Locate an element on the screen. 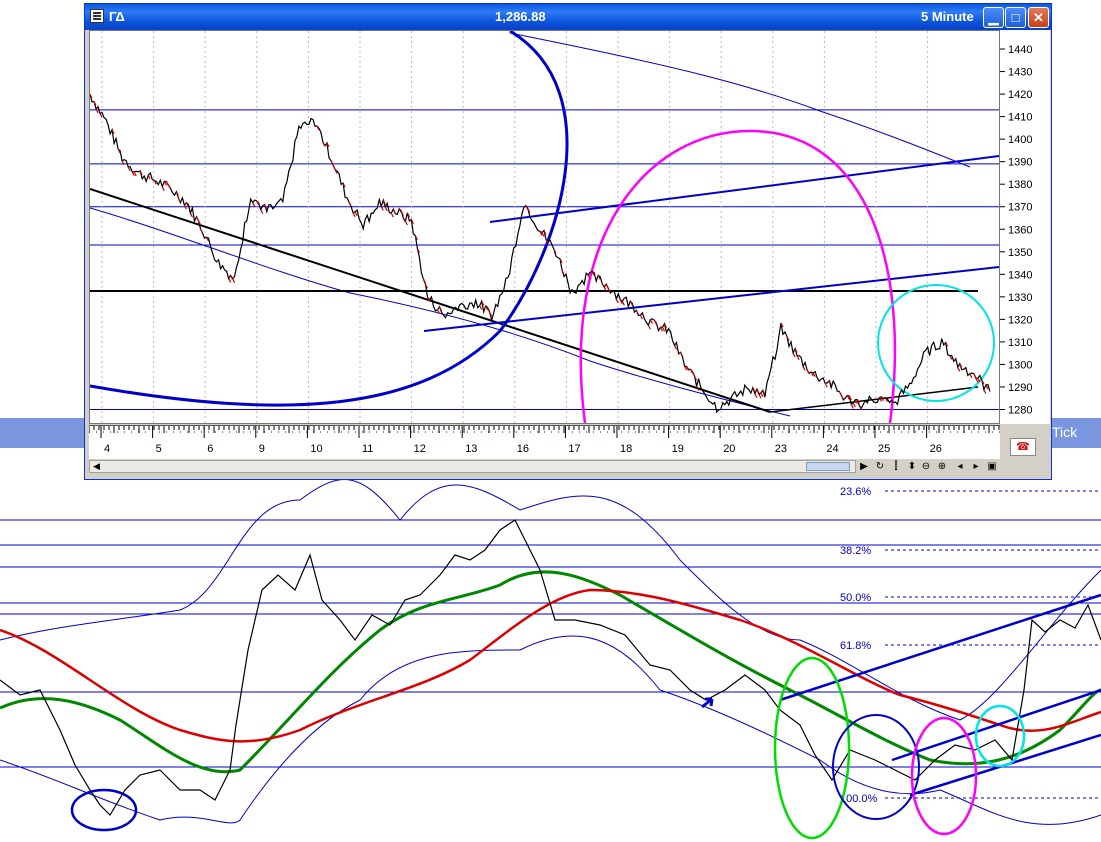 This screenshot has width=1101, height=842. tick-tab-label: Tick is located at coordinates (1064, 432).